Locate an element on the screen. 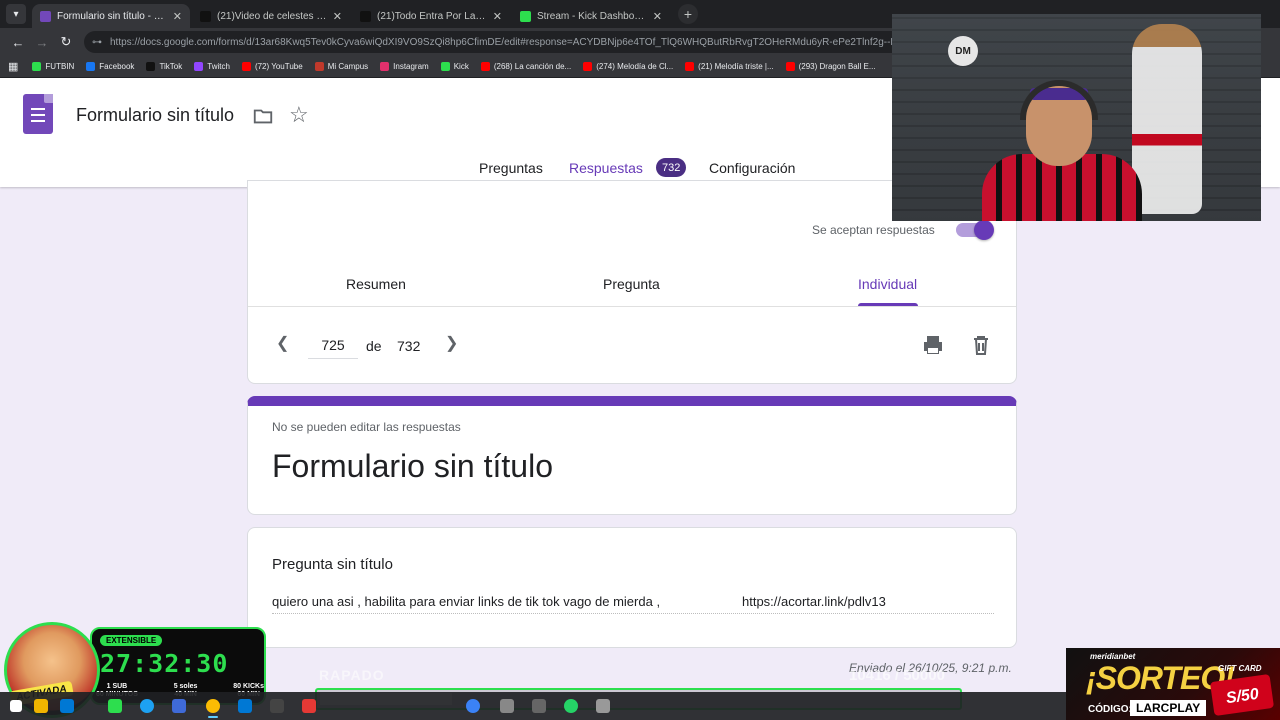  tab-individual: Individual is located at coordinates (887, 284).